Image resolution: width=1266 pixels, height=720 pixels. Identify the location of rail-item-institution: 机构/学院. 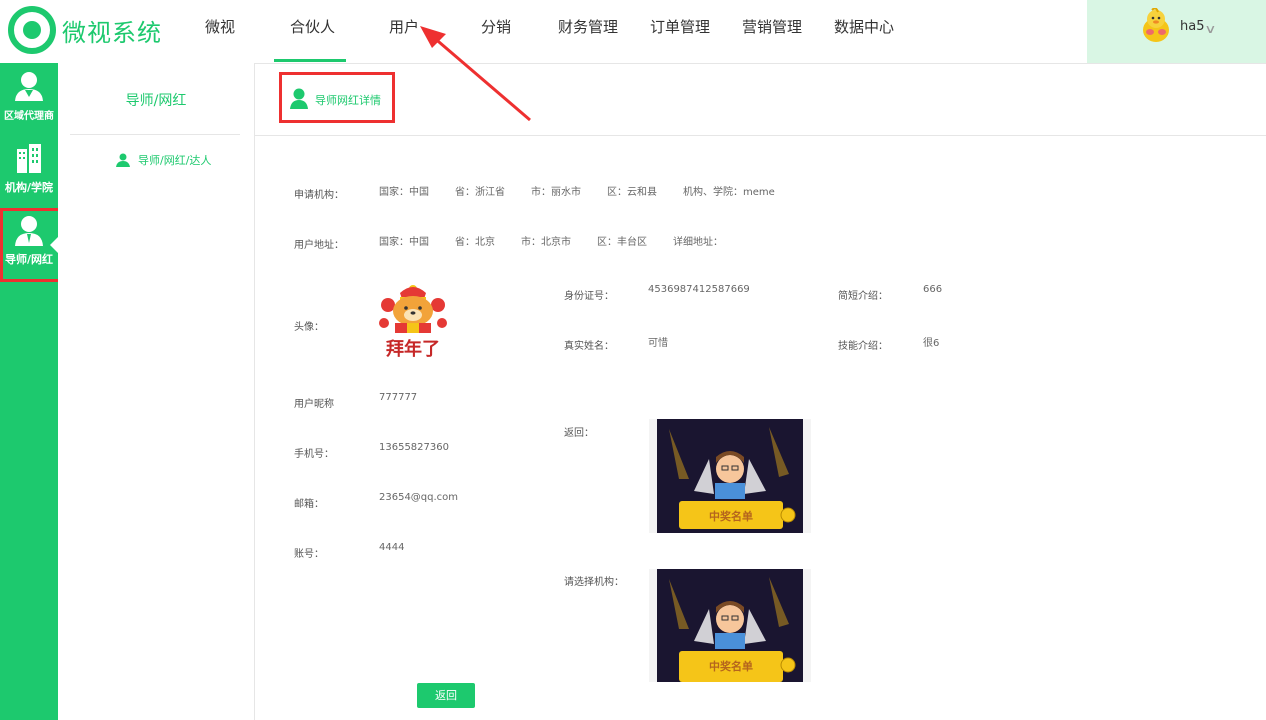
(29, 169).